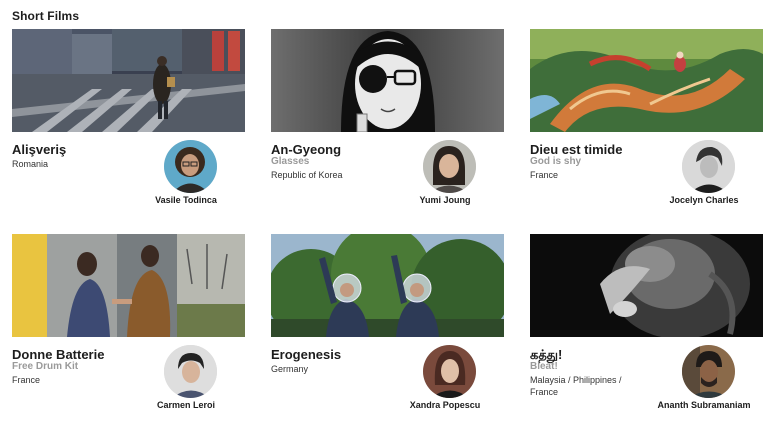 This screenshot has height=423, width=780. What do you see at coordinates (45, 366) in the screenshot?
I see `film-subtitle: Free Drum Kit` at bounding box center [45, 366].